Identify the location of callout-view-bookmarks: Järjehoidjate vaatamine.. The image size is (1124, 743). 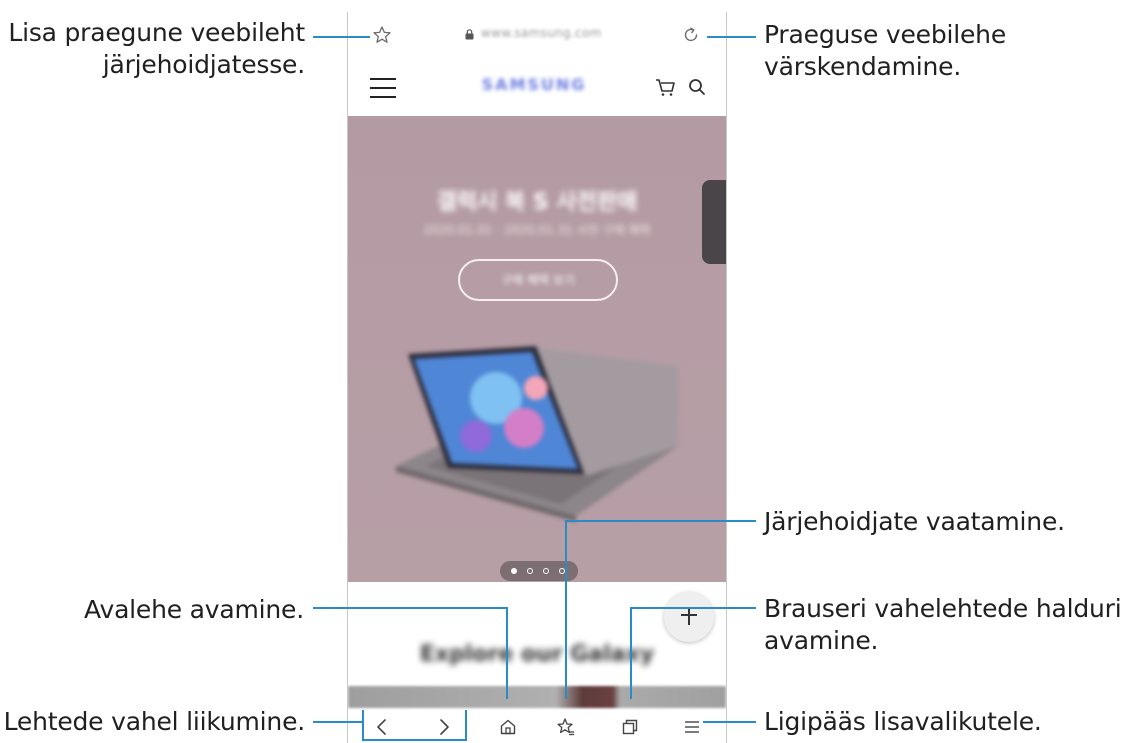
(914, 522).